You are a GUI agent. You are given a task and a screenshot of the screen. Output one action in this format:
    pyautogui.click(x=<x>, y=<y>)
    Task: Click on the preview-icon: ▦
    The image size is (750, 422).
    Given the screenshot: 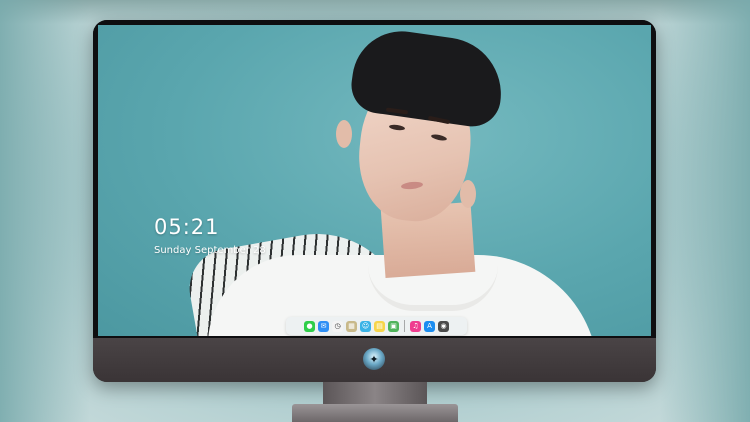 What is the action you would take?
    pyautogui.click(x=351, y=326)
    